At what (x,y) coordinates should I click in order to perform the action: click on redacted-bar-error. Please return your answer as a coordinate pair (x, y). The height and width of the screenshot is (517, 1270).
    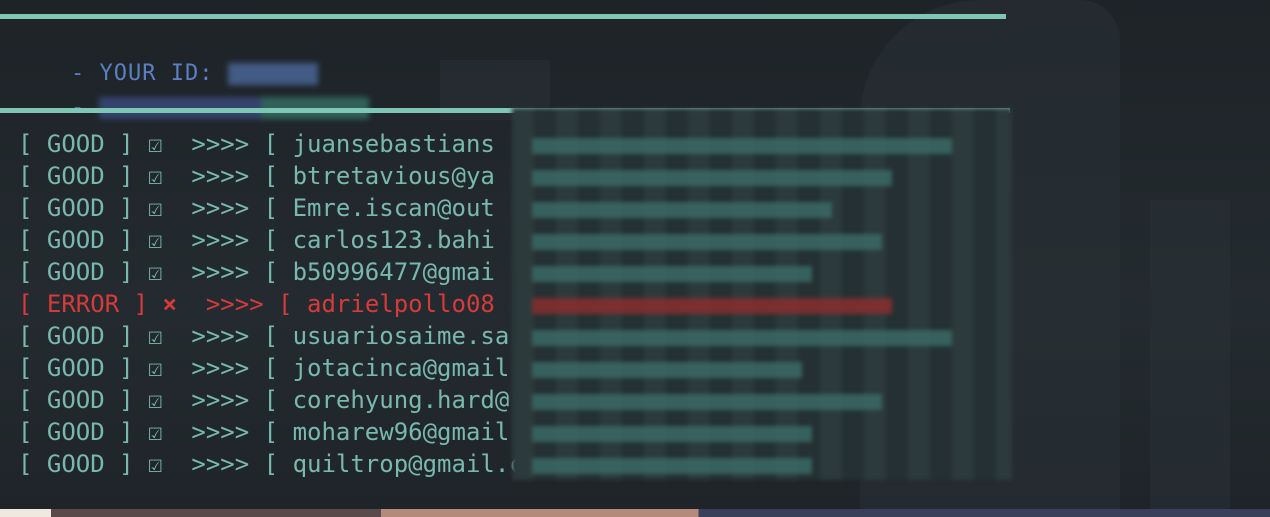
    Looking at the image, I should click on (712, 306).